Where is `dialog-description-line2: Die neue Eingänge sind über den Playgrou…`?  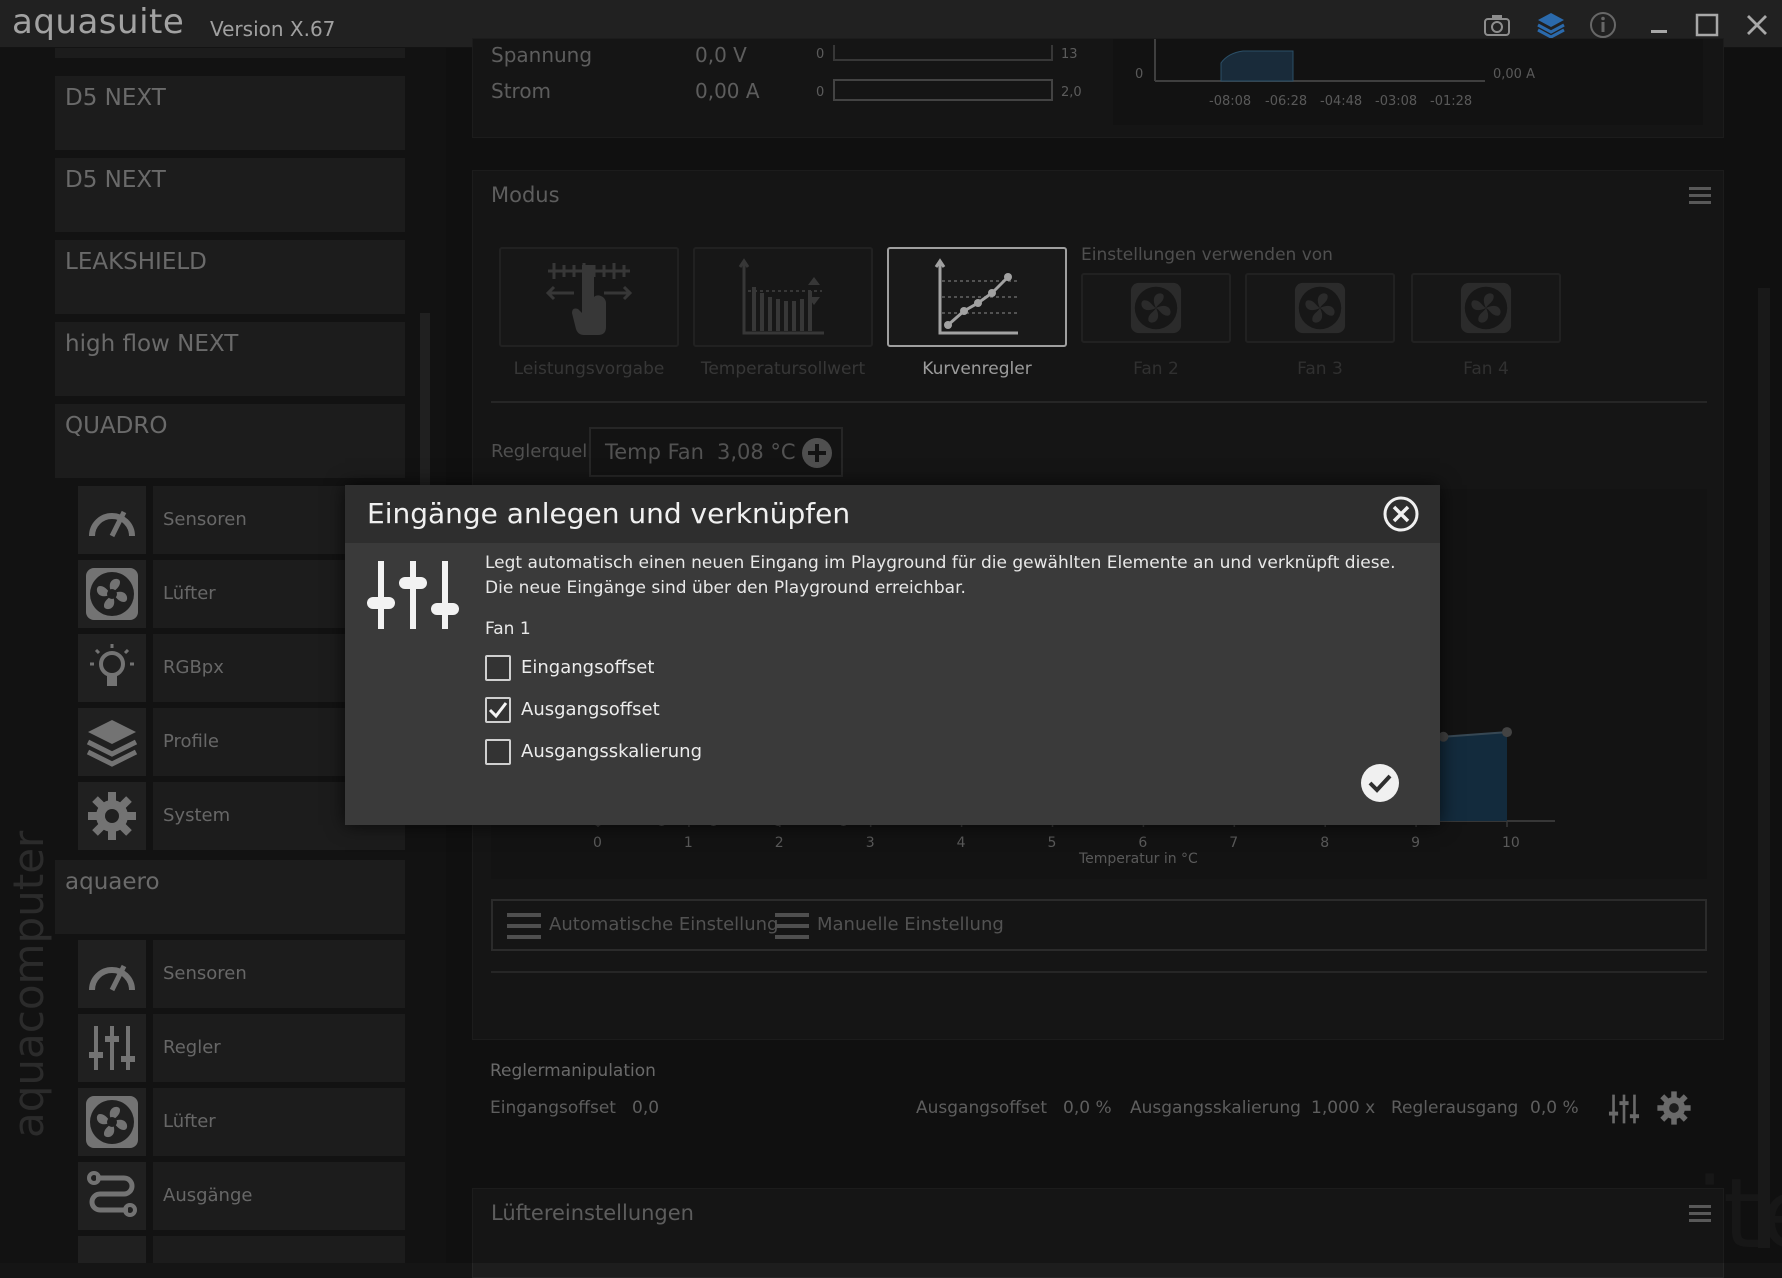
dialog-description-line2: Die neue Eingänge sind über den Playgrou… is located at coordinates (725, 588).